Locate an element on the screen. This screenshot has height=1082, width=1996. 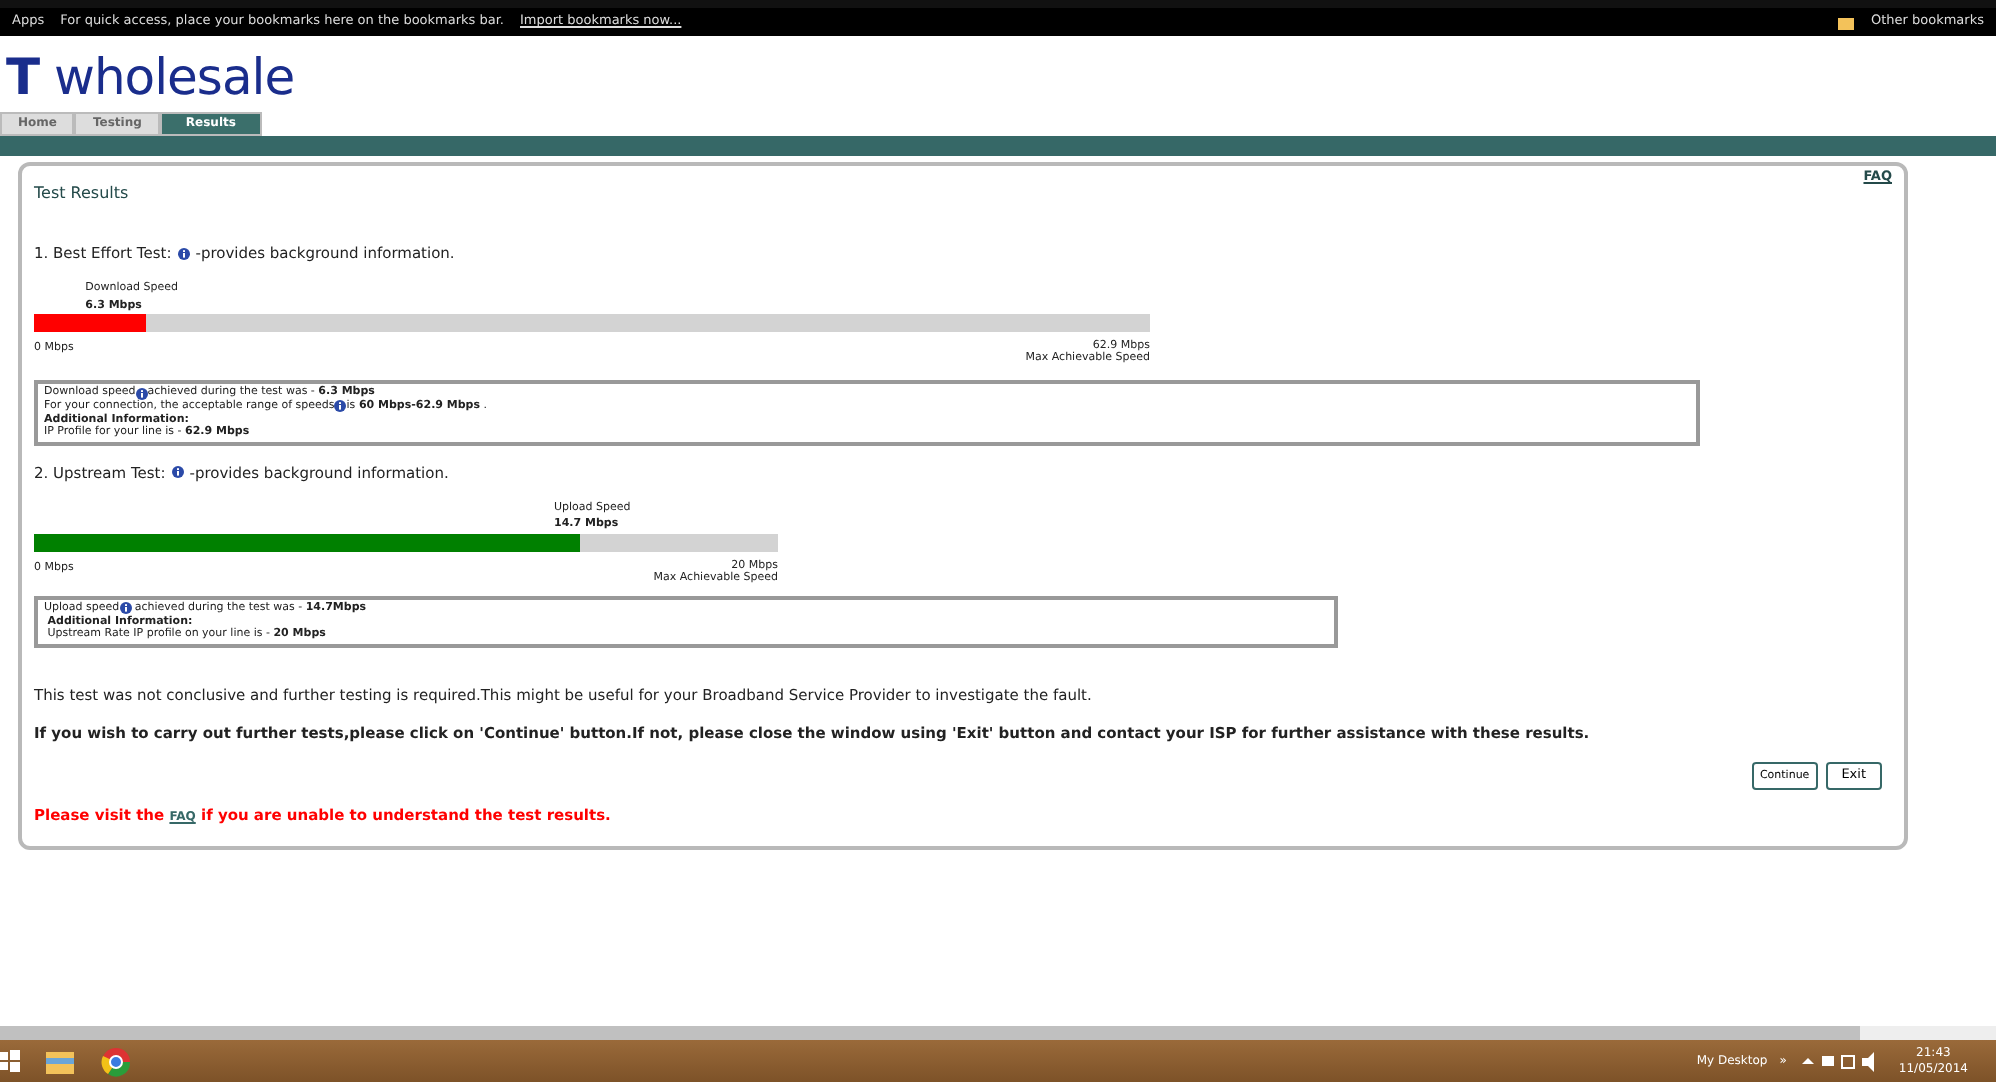
folder-icon is located at coordinates (1846, 22).